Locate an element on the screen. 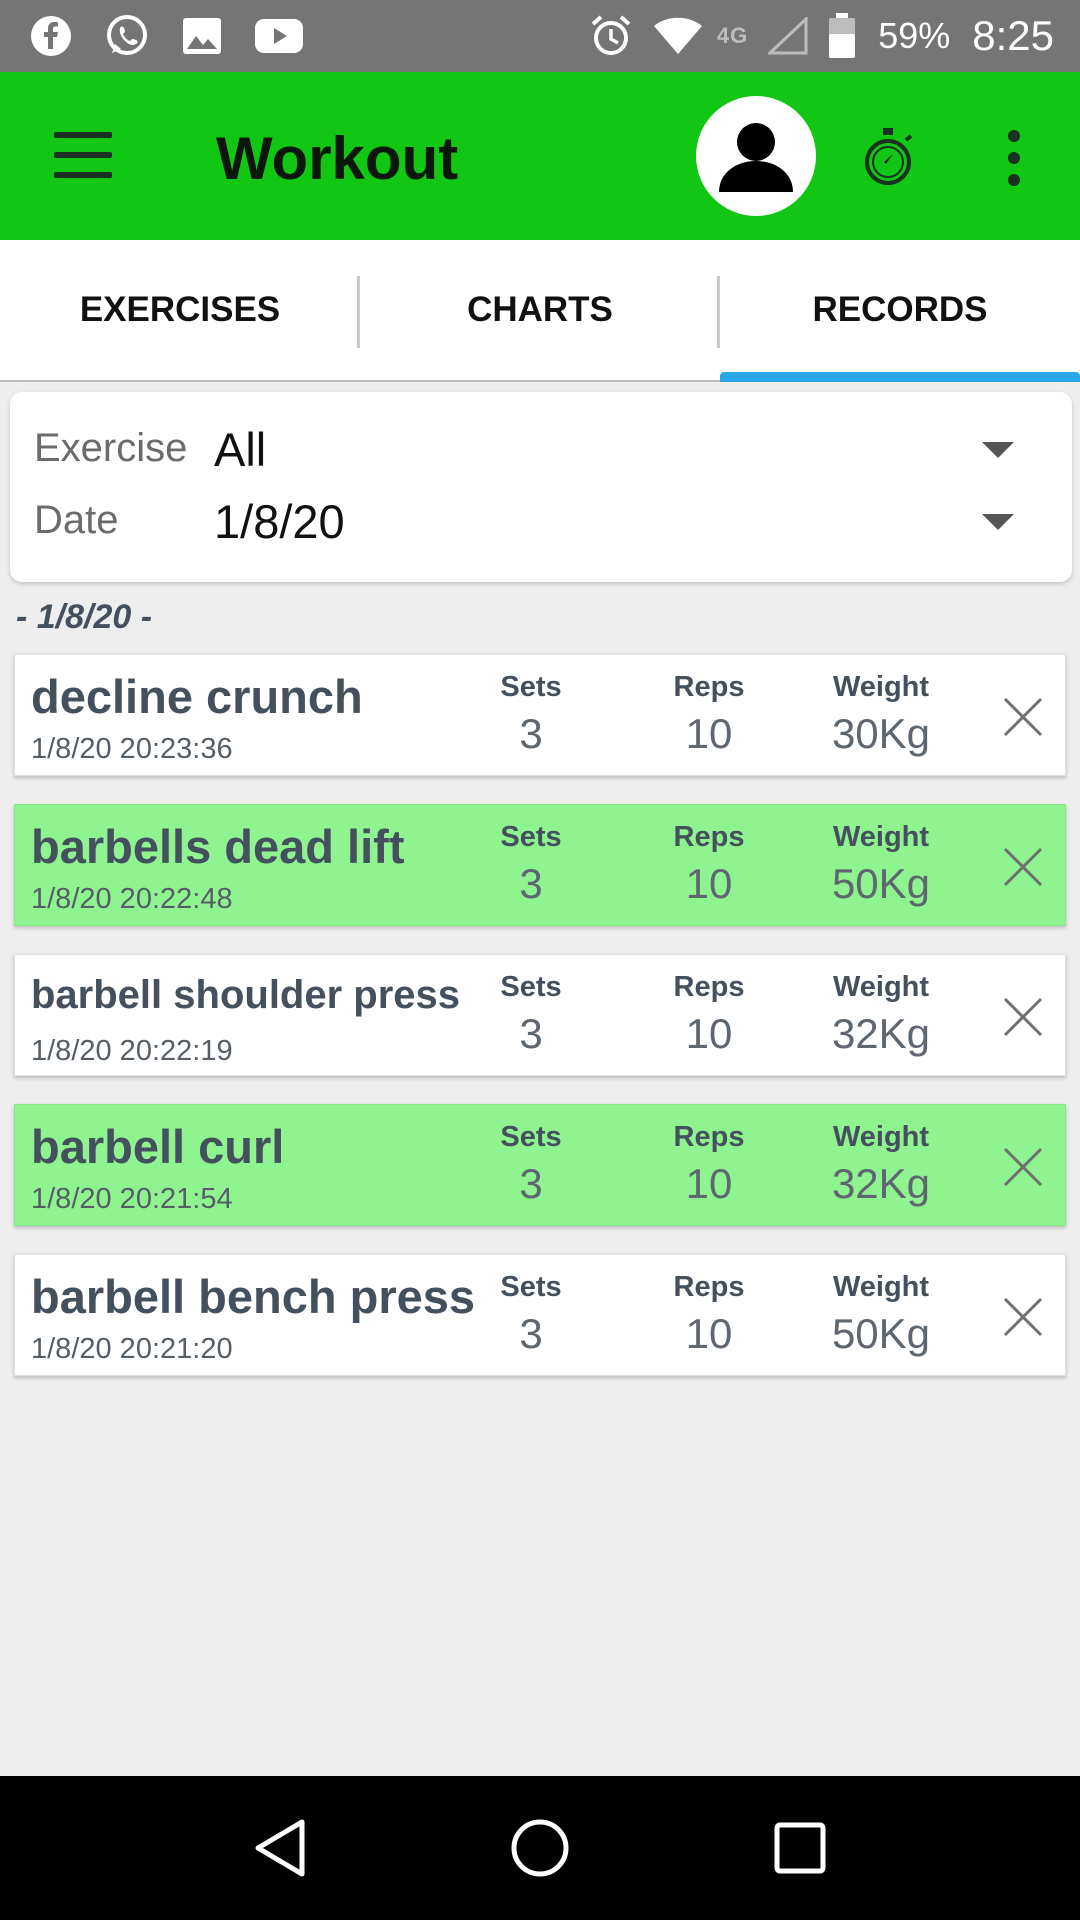 The image size is (1080, 1920). record-time: 1/8/20 20:23:36 is located at coordinates (132, 749).